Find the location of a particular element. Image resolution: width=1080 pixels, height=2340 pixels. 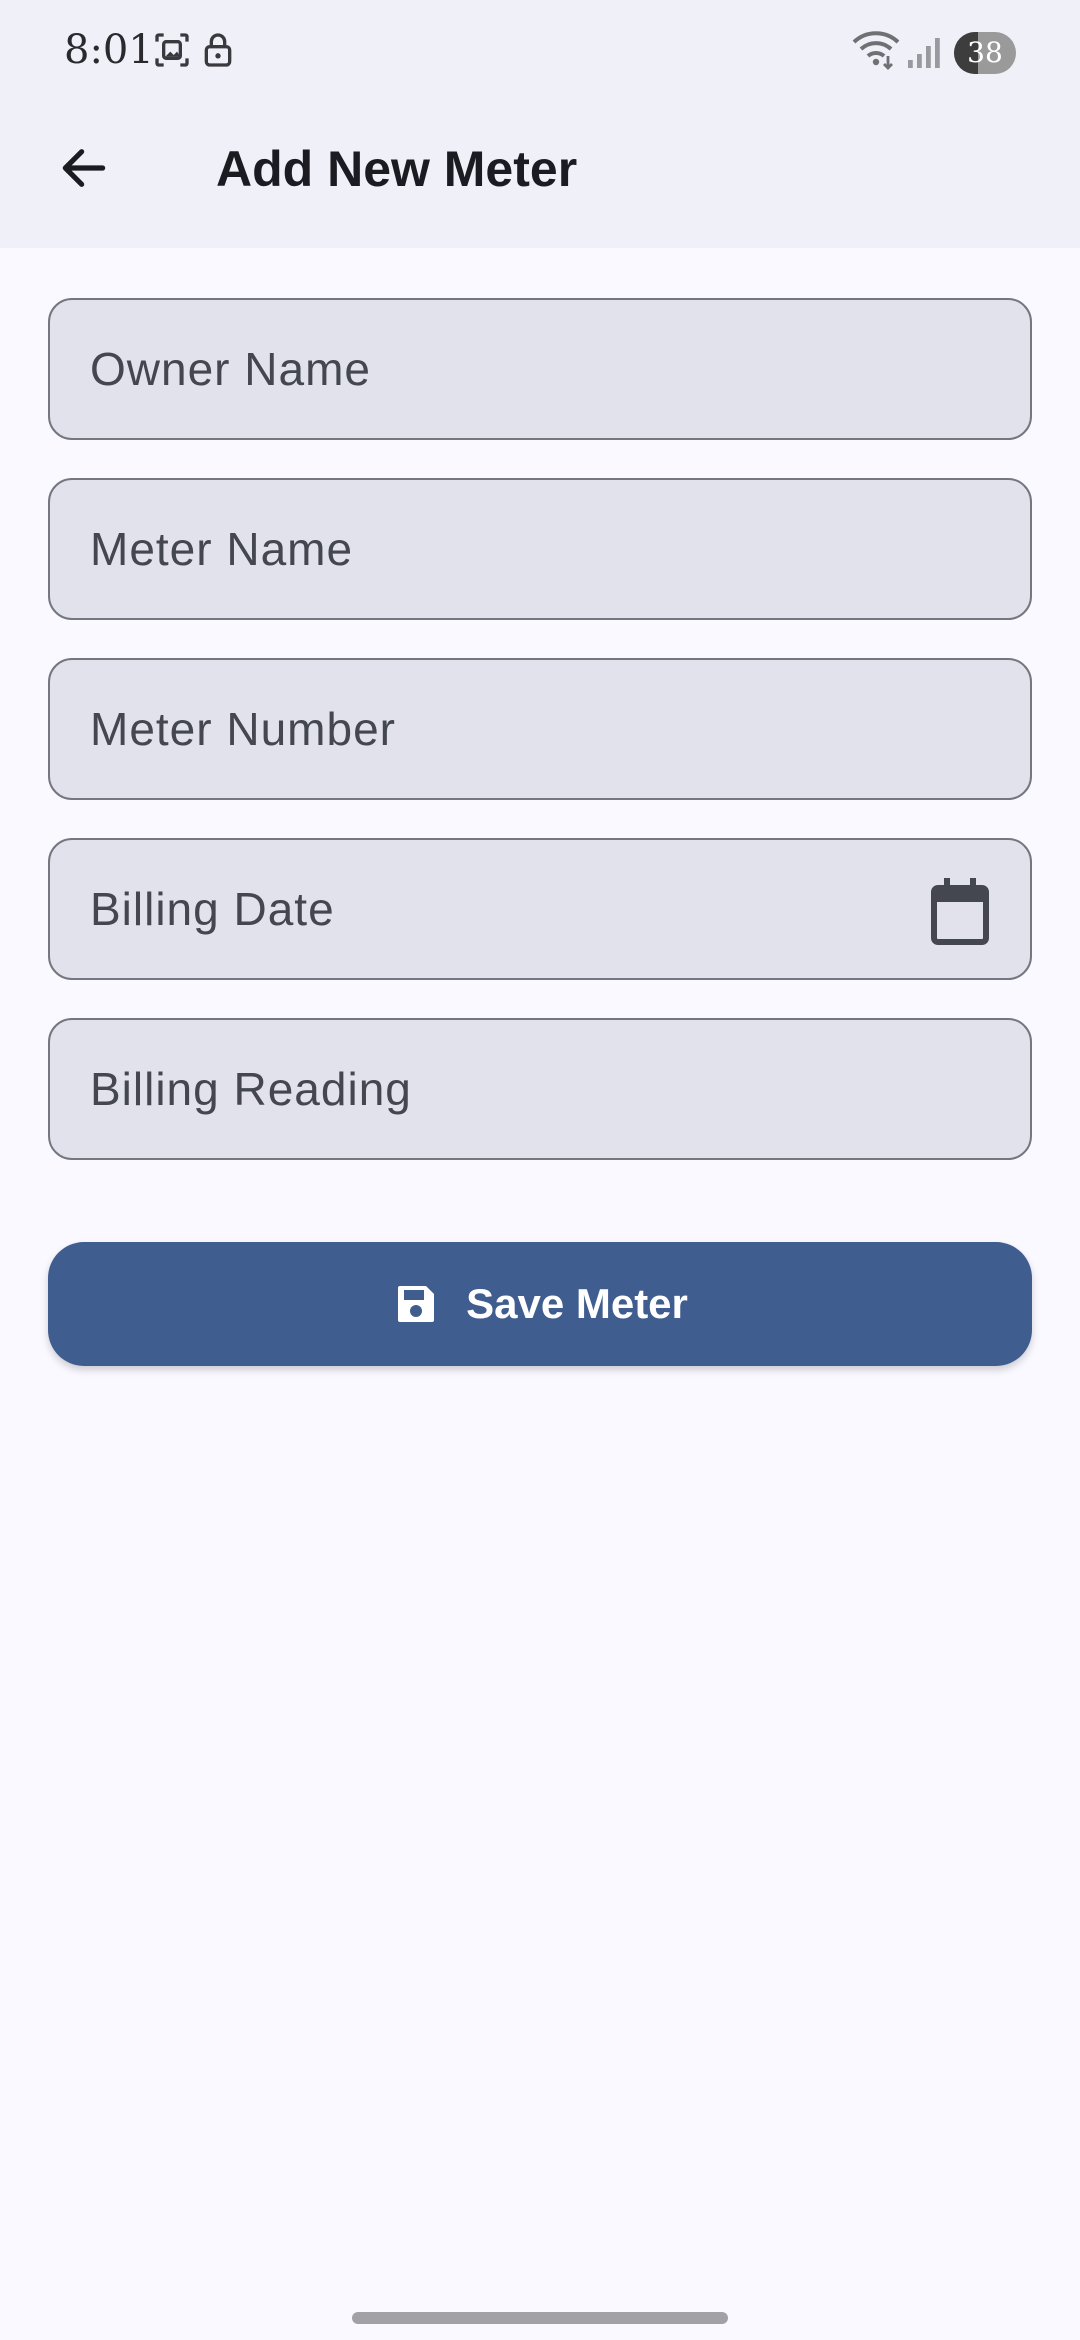

app-bar: Add New Meter is located at coordinates (540, 176).